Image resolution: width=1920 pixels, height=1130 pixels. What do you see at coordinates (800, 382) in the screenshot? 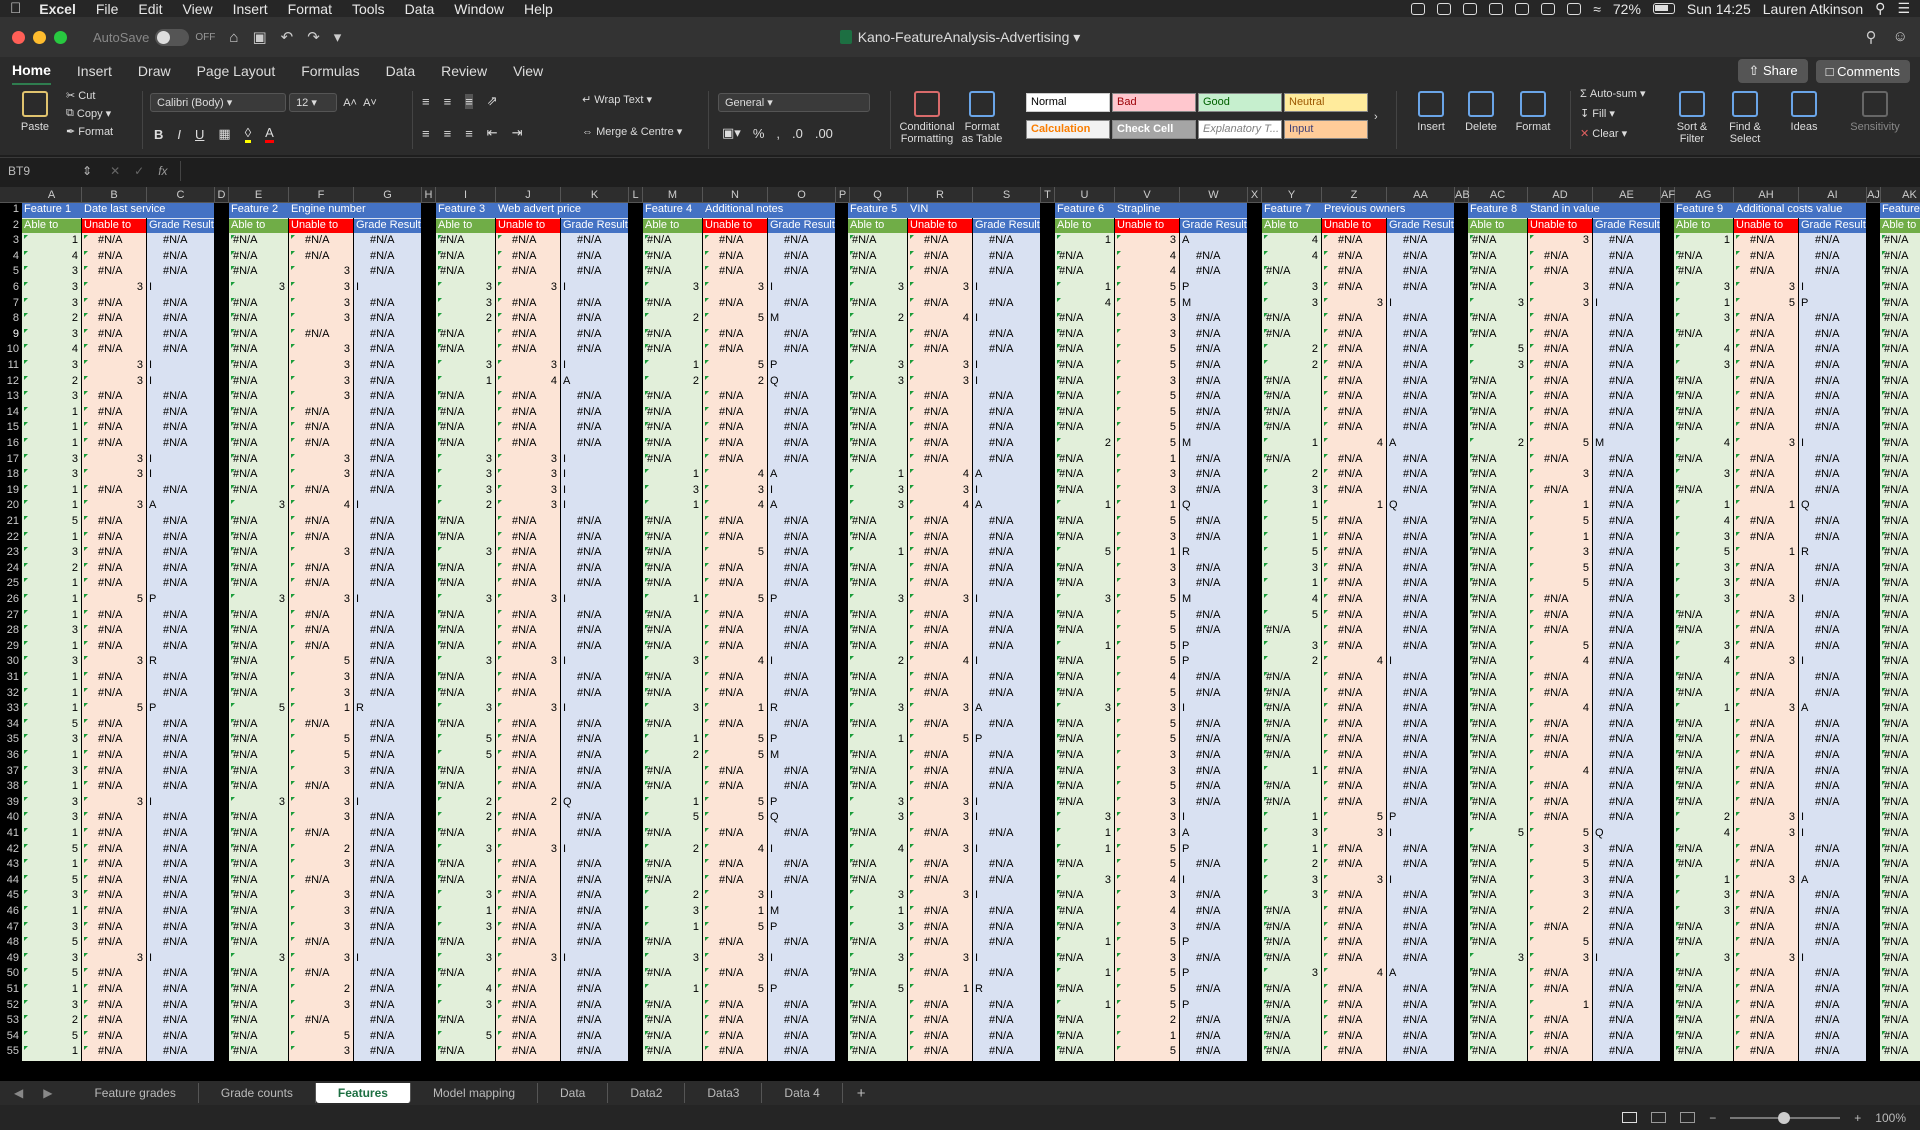
I see `table-cell: Q` at bounding box center [800, 382].